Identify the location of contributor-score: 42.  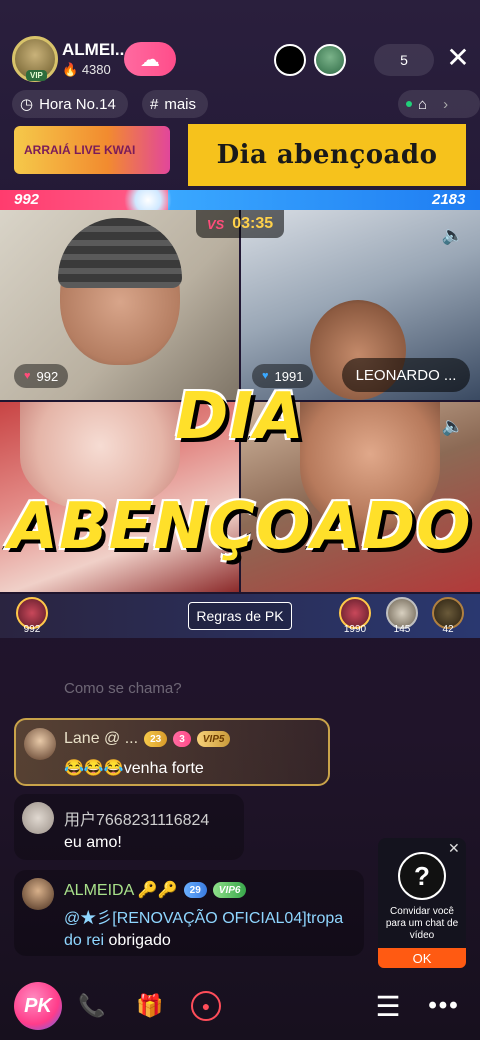
(448, 629).